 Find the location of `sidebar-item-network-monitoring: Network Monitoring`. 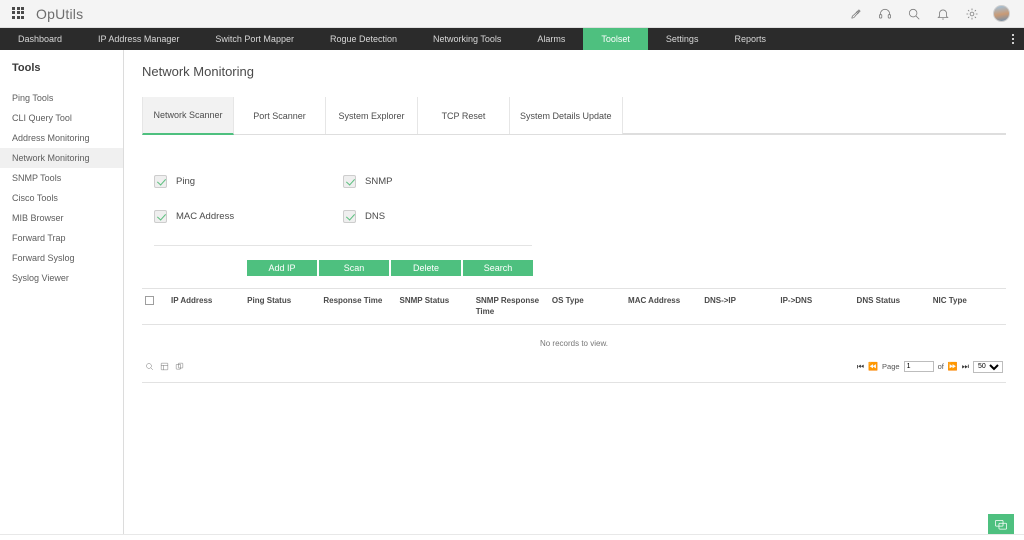

sidebar-item-network-monitoring: Network Monitoring is located at coordinates (61, 158).